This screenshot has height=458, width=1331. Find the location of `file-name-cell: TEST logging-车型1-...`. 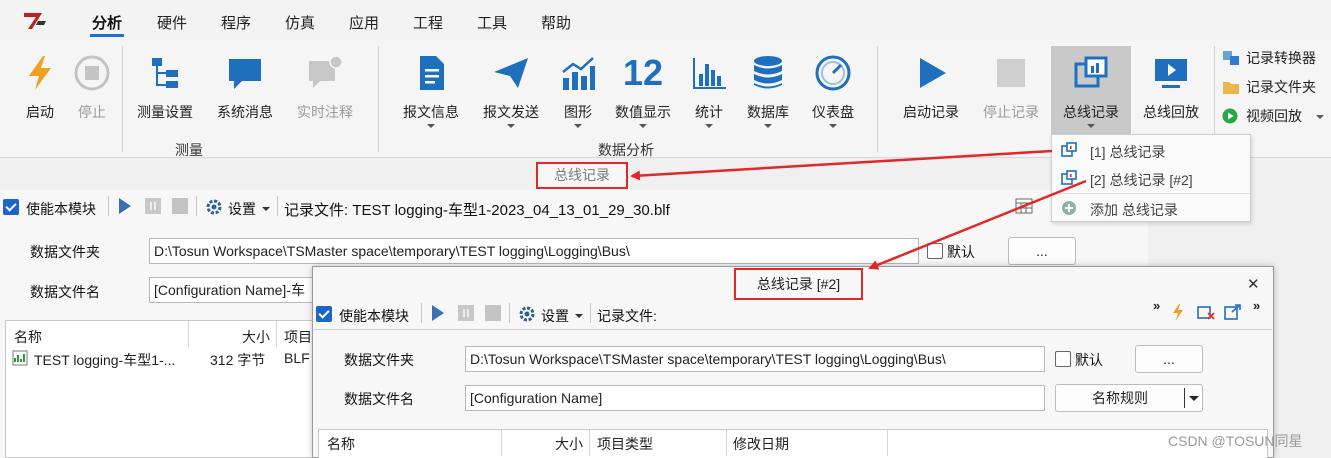

file-name-cell: TEST logging-车型1-... is located at coordinates (105, 360).